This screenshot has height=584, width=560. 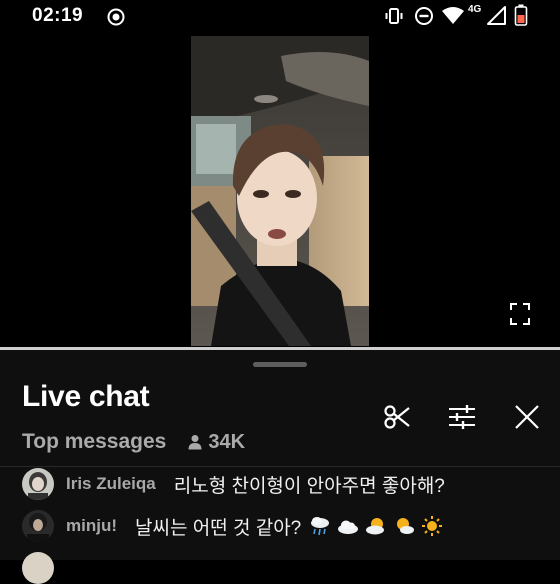 I want to click on vibrate-icon, so click(x=394, y=16).